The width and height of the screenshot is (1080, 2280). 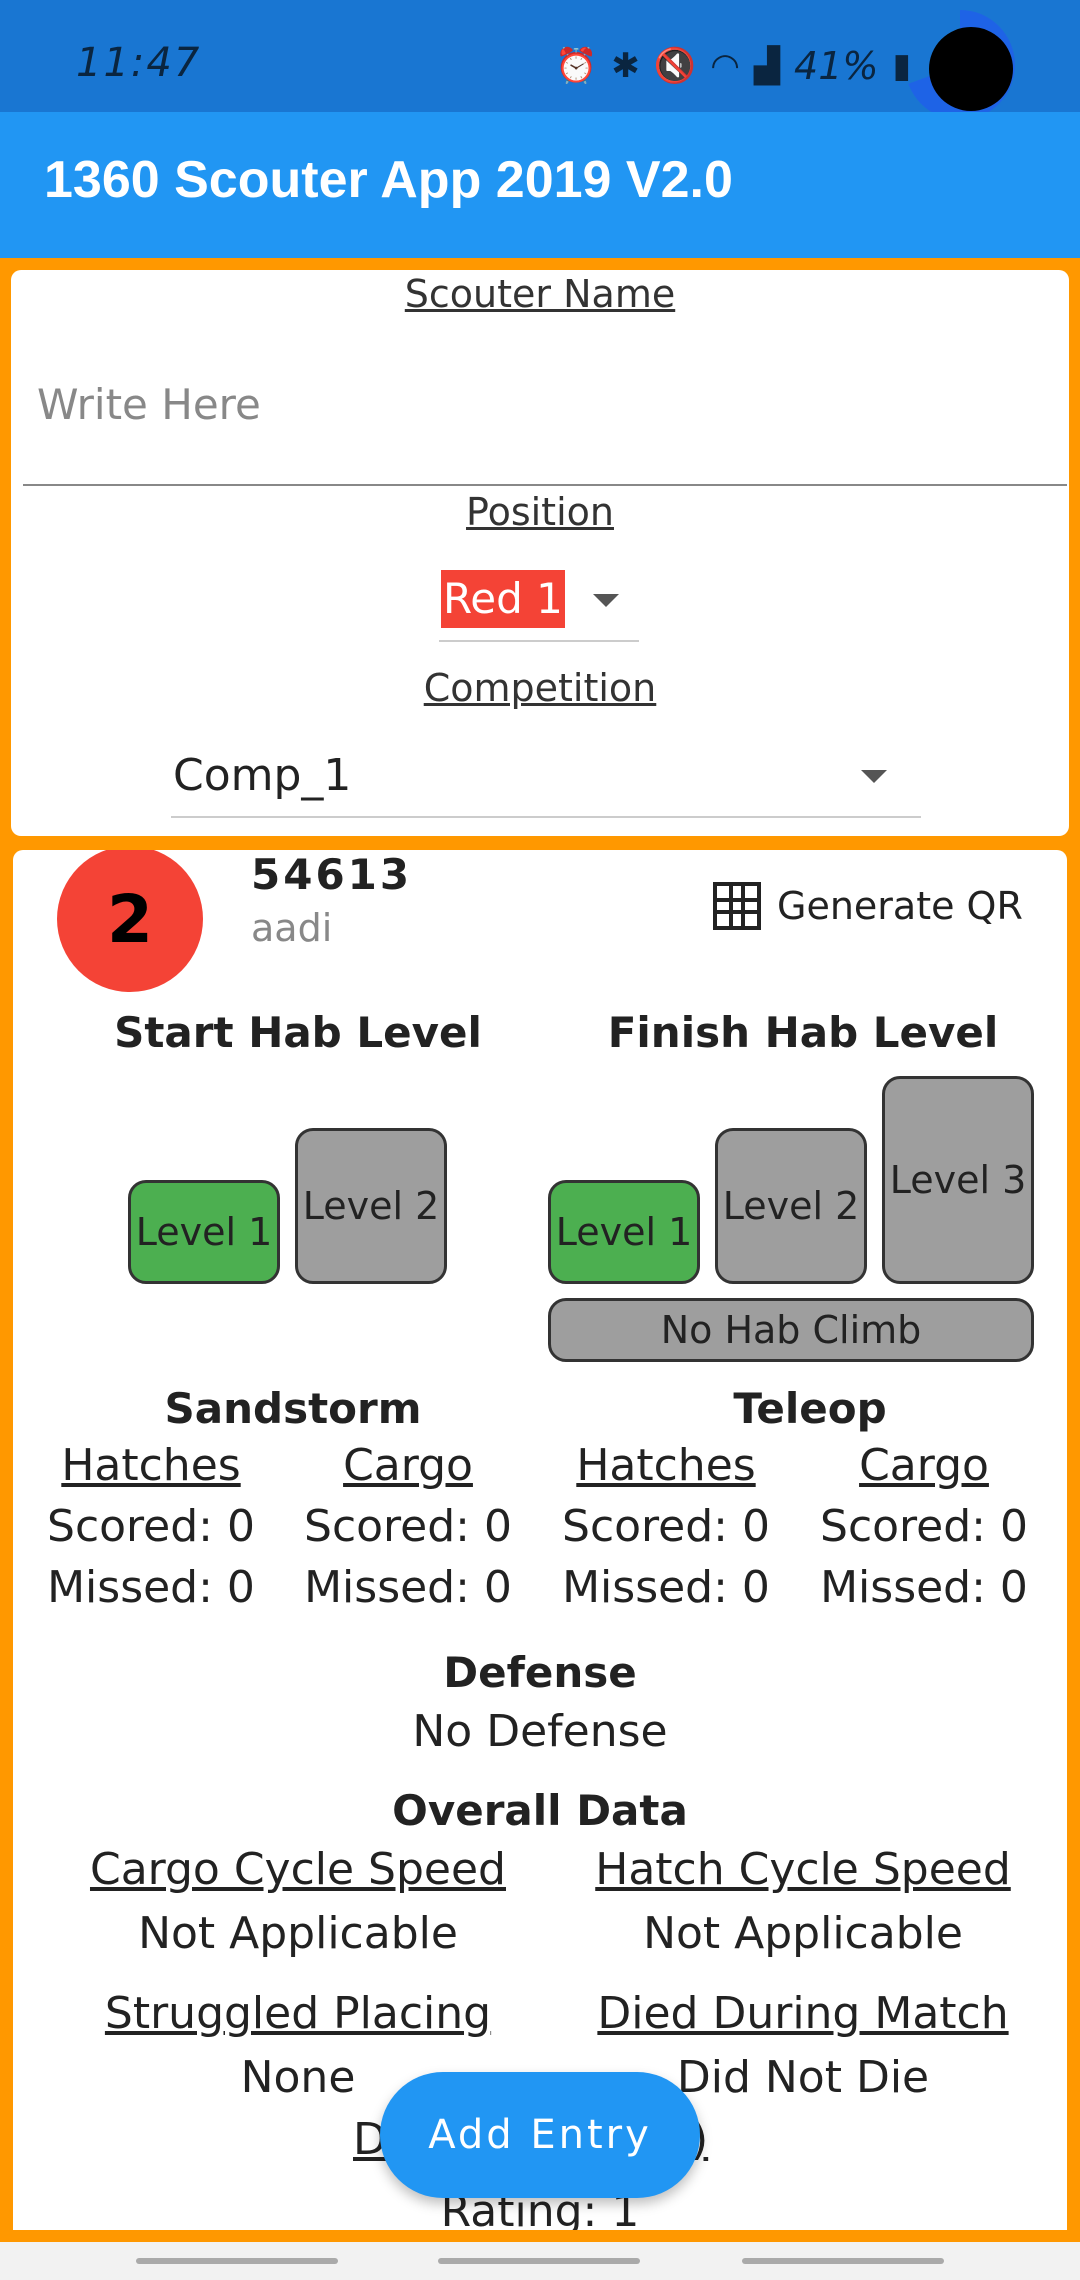 I want to click on position-dropdown: Red 1, so click(x=503, y=599).